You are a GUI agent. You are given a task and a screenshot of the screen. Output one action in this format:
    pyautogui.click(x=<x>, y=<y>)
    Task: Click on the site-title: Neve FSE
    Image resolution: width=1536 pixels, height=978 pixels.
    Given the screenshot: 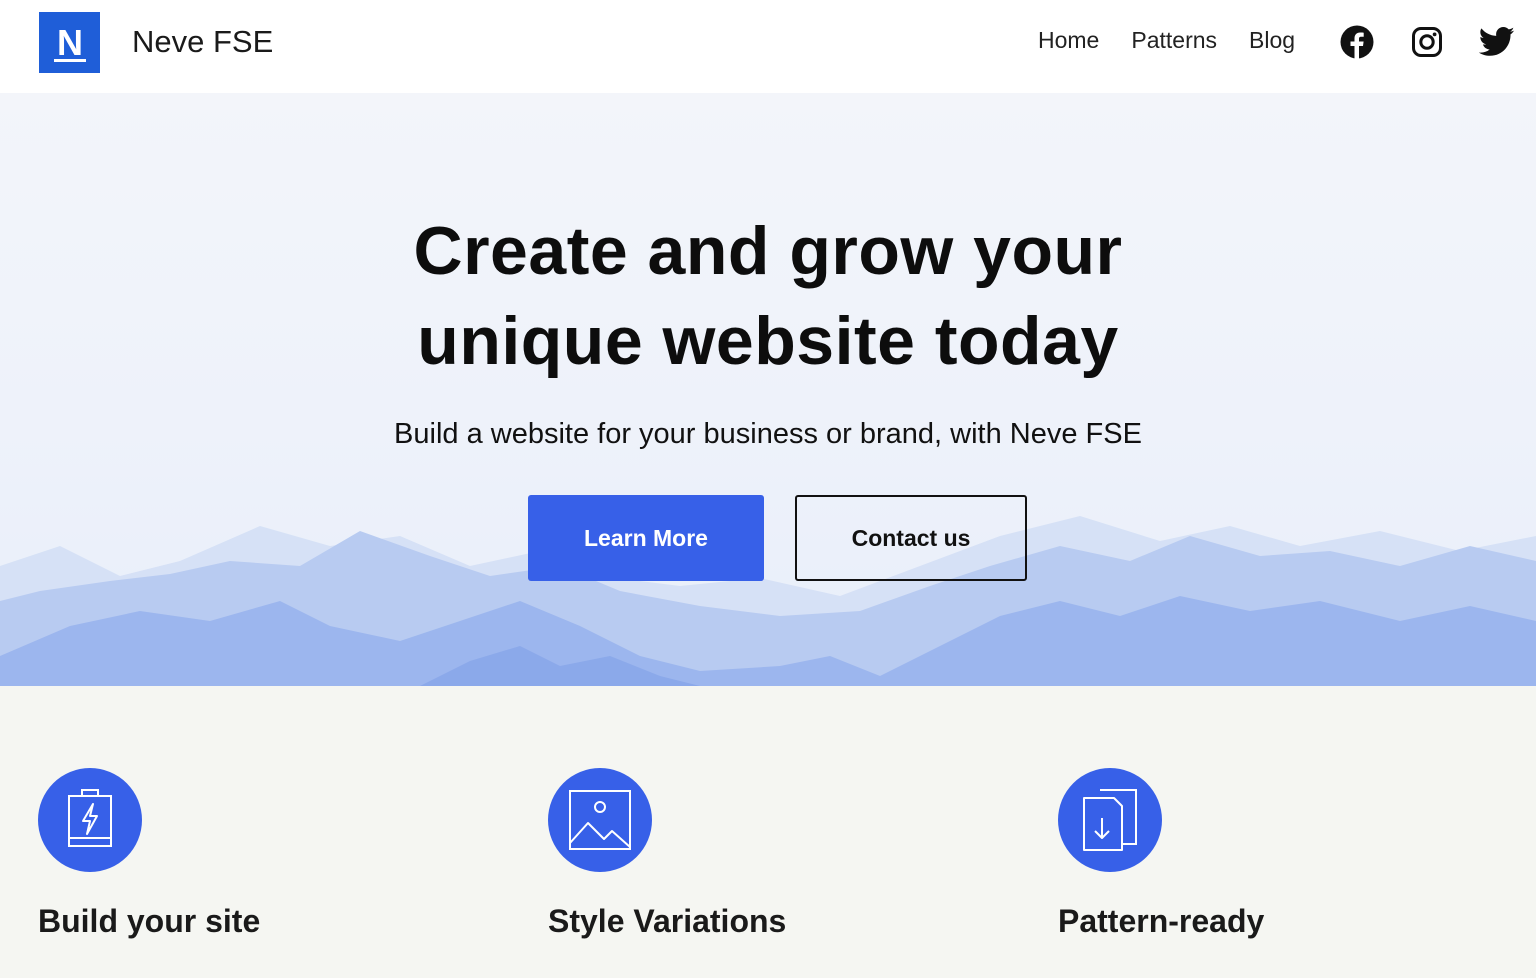 What is the action you would take?
    pyautogui.click(x=202, y=42)
    